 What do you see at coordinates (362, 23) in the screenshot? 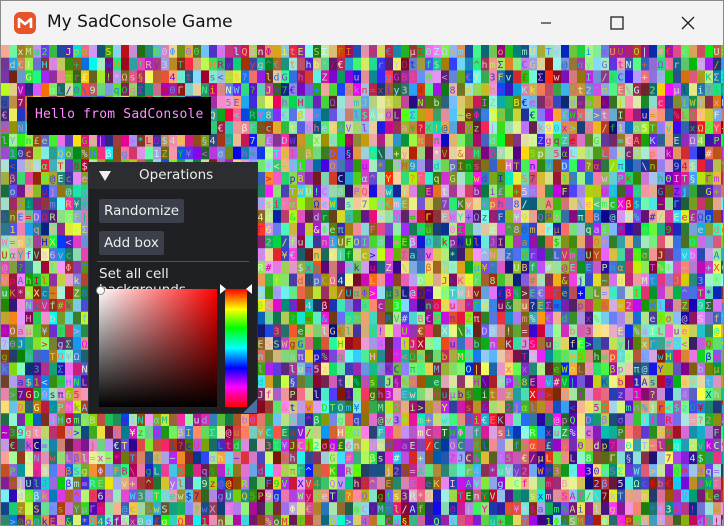
I see `title-bar: My SadConsole Game` at bounding box center [362, 23].